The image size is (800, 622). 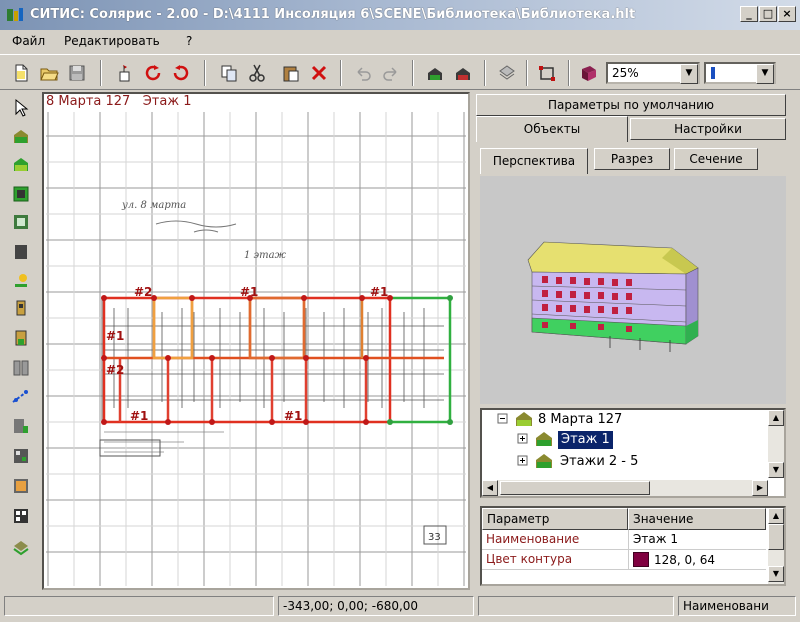 What do you see at coordinates (555, 519) in the screenshot?
I see `props-header-param: Параметр` at bounding box center [555, 519].